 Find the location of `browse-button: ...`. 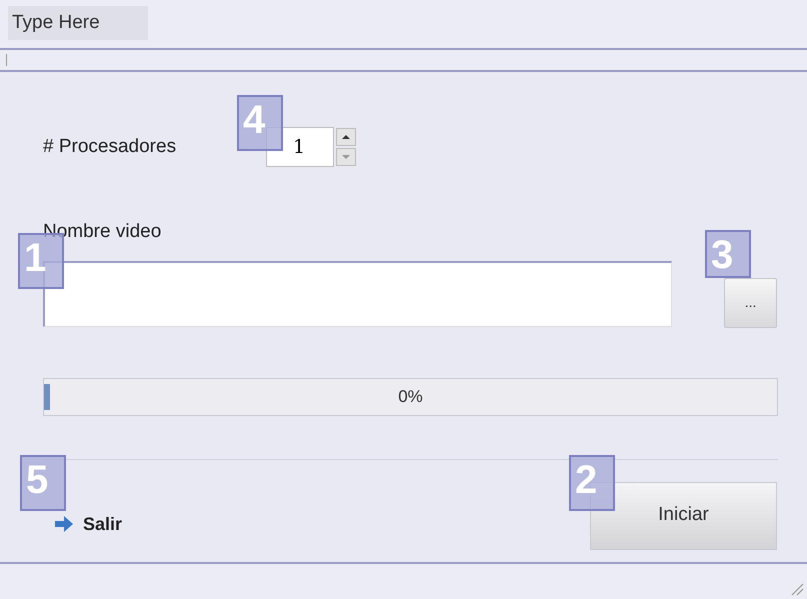

browse-button: ... is located at coordinates (750, 303).